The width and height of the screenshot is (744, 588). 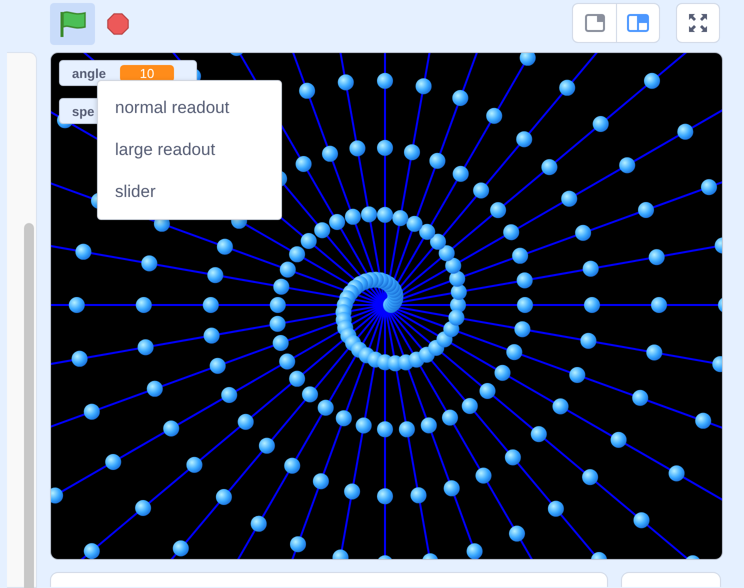 I want to click on variable-name: angle, so click(x=89, y=73).